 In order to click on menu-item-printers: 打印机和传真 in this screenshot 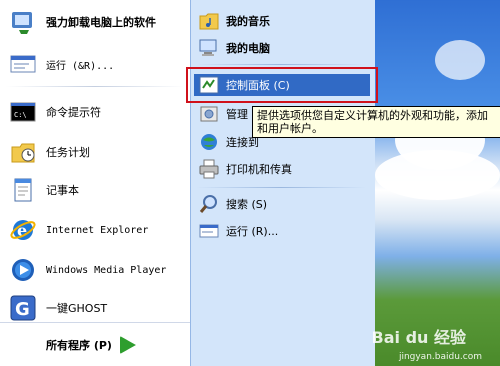, I will do `click(245, 169)`.